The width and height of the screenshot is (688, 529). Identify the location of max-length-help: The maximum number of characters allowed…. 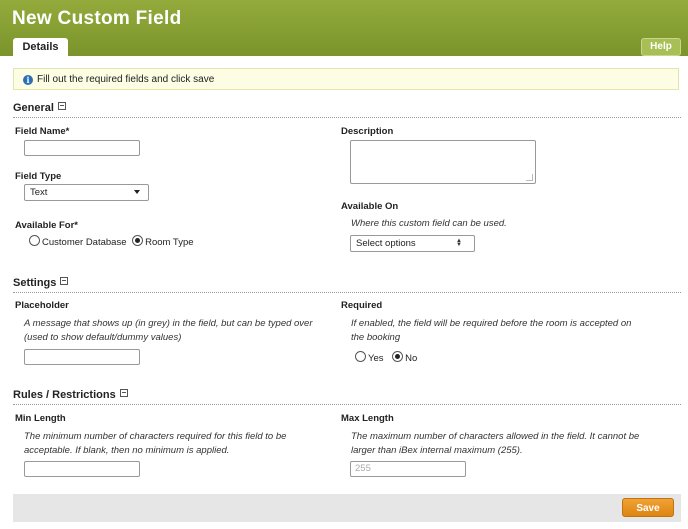
(495, 443).